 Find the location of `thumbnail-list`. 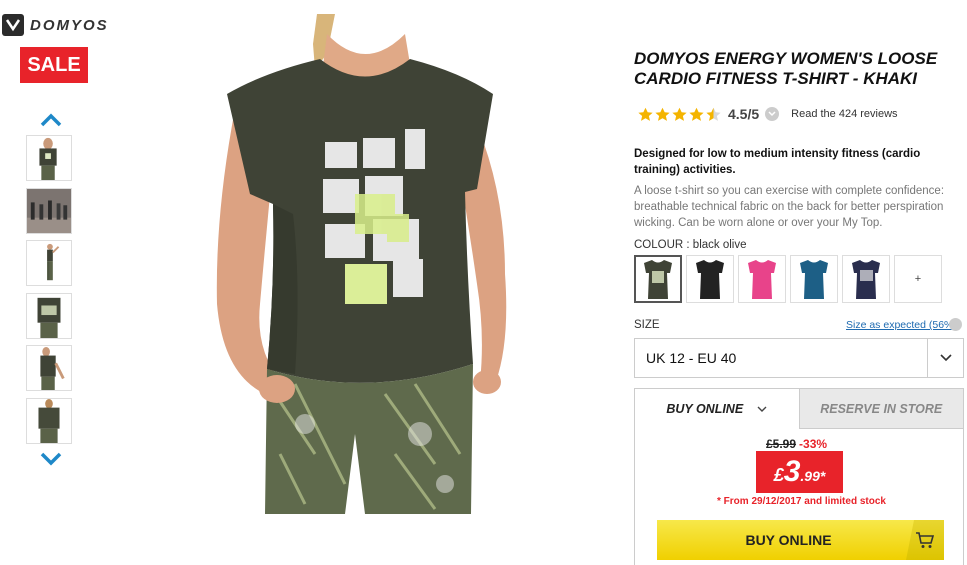

thumbnail-list is located at coordinates (50, 292).